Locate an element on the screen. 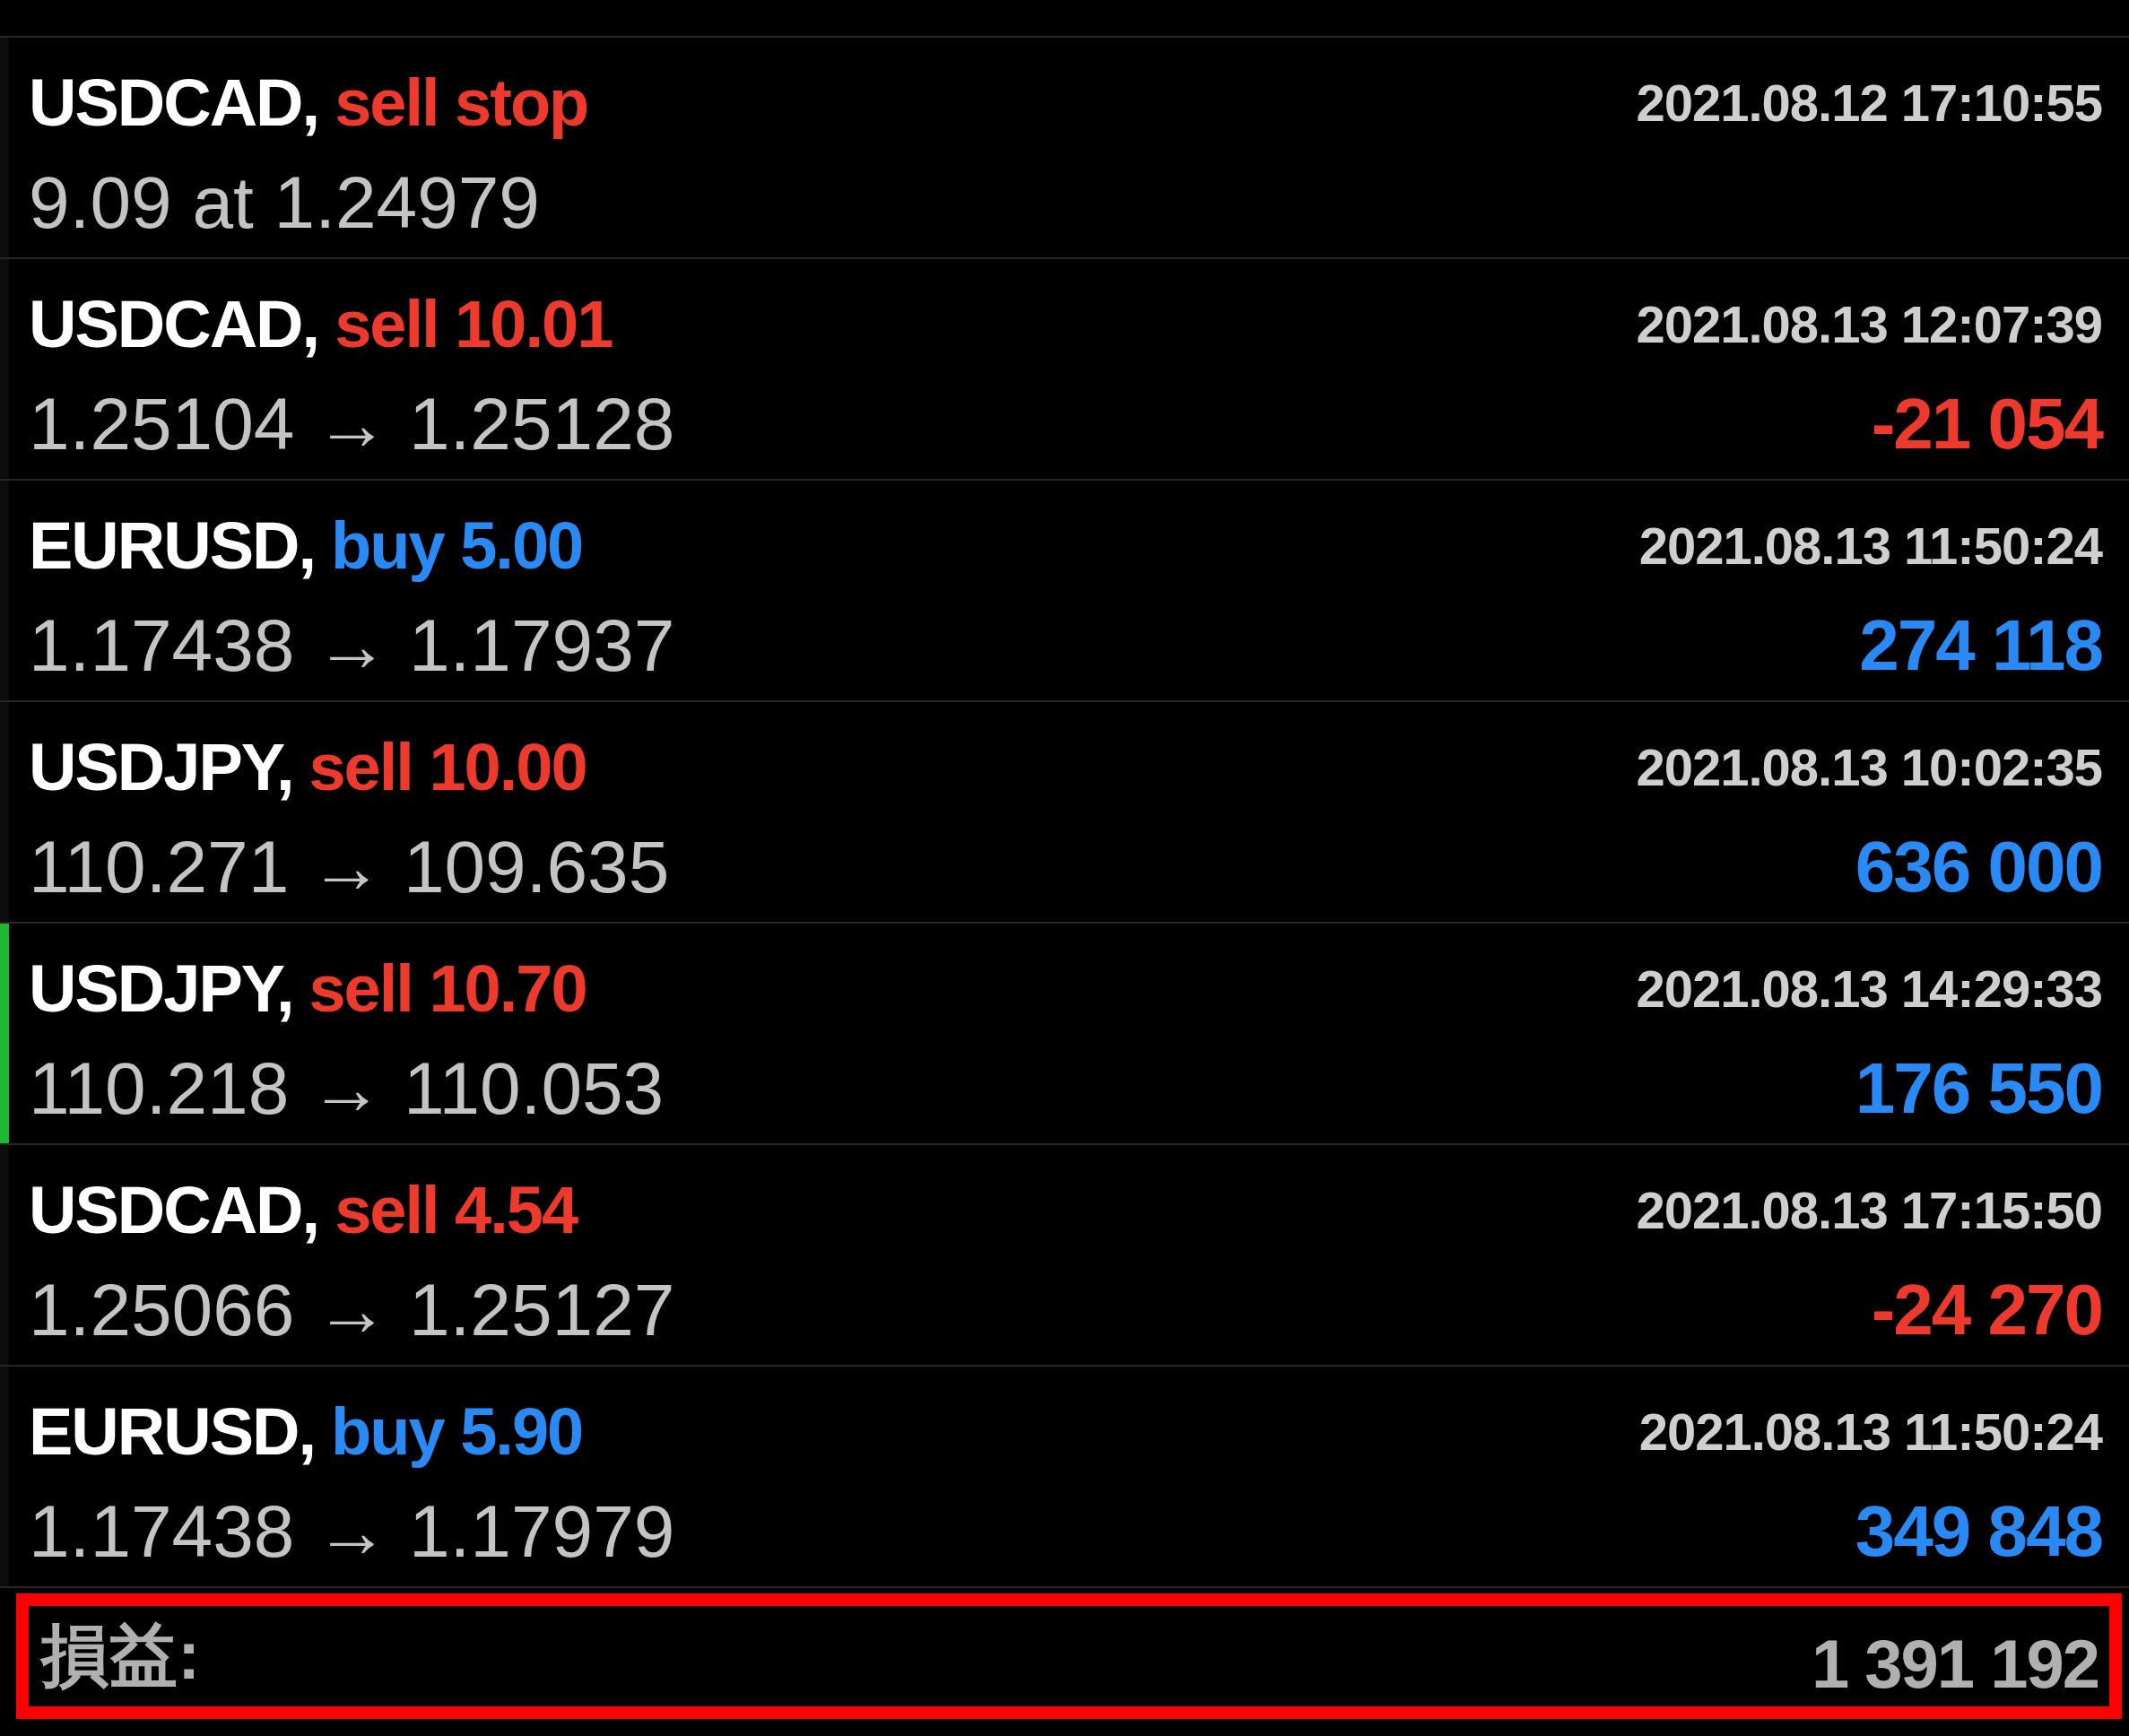 This screenshot has width=2129, height=1736. price-text: 110.271 → 109.635 is located at coordinates (349, 867).